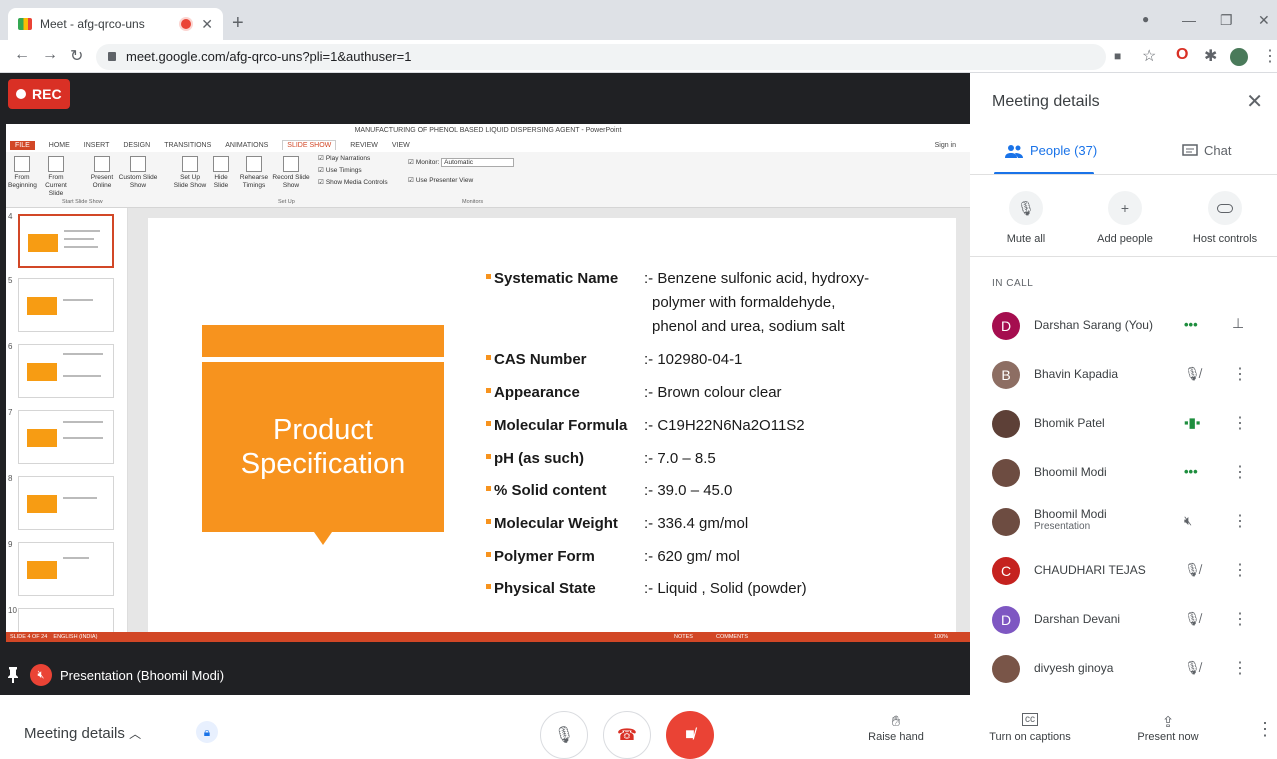  Describe the element at coordinates (1123, 327) in the screenshot. I see `participant-row: D Darshan Sarang (You) ••• ⊥` at that location.